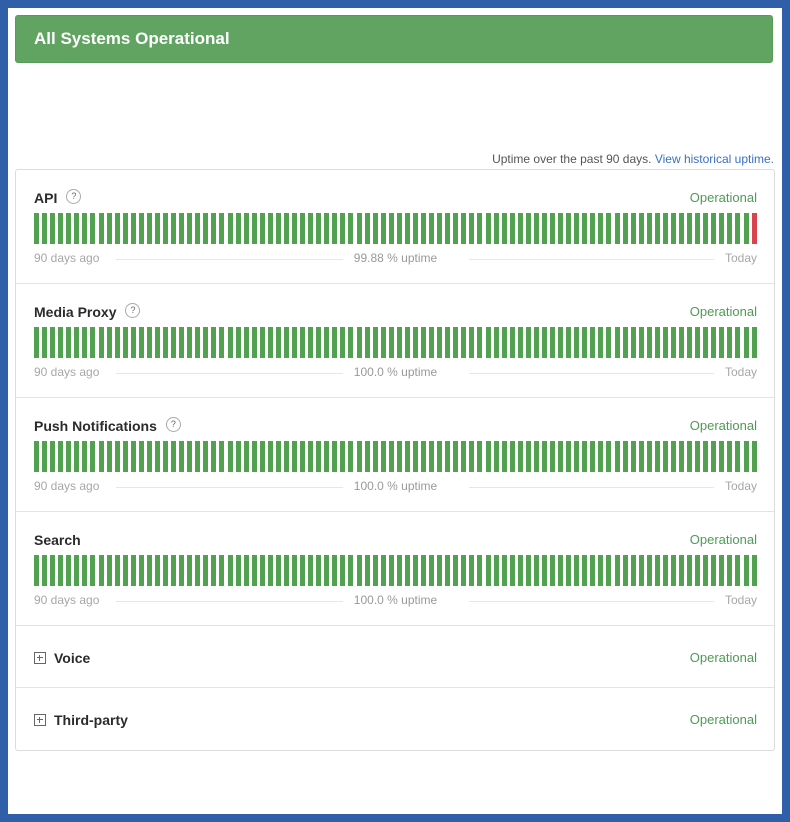 Image resolution: width=790 pixels, height=822 pixels. What do you see at coordinates (714, 159) in the screenshot?
I see `view-historical-uptime-link: View historical uptime.` at bounding box center [714, 159].